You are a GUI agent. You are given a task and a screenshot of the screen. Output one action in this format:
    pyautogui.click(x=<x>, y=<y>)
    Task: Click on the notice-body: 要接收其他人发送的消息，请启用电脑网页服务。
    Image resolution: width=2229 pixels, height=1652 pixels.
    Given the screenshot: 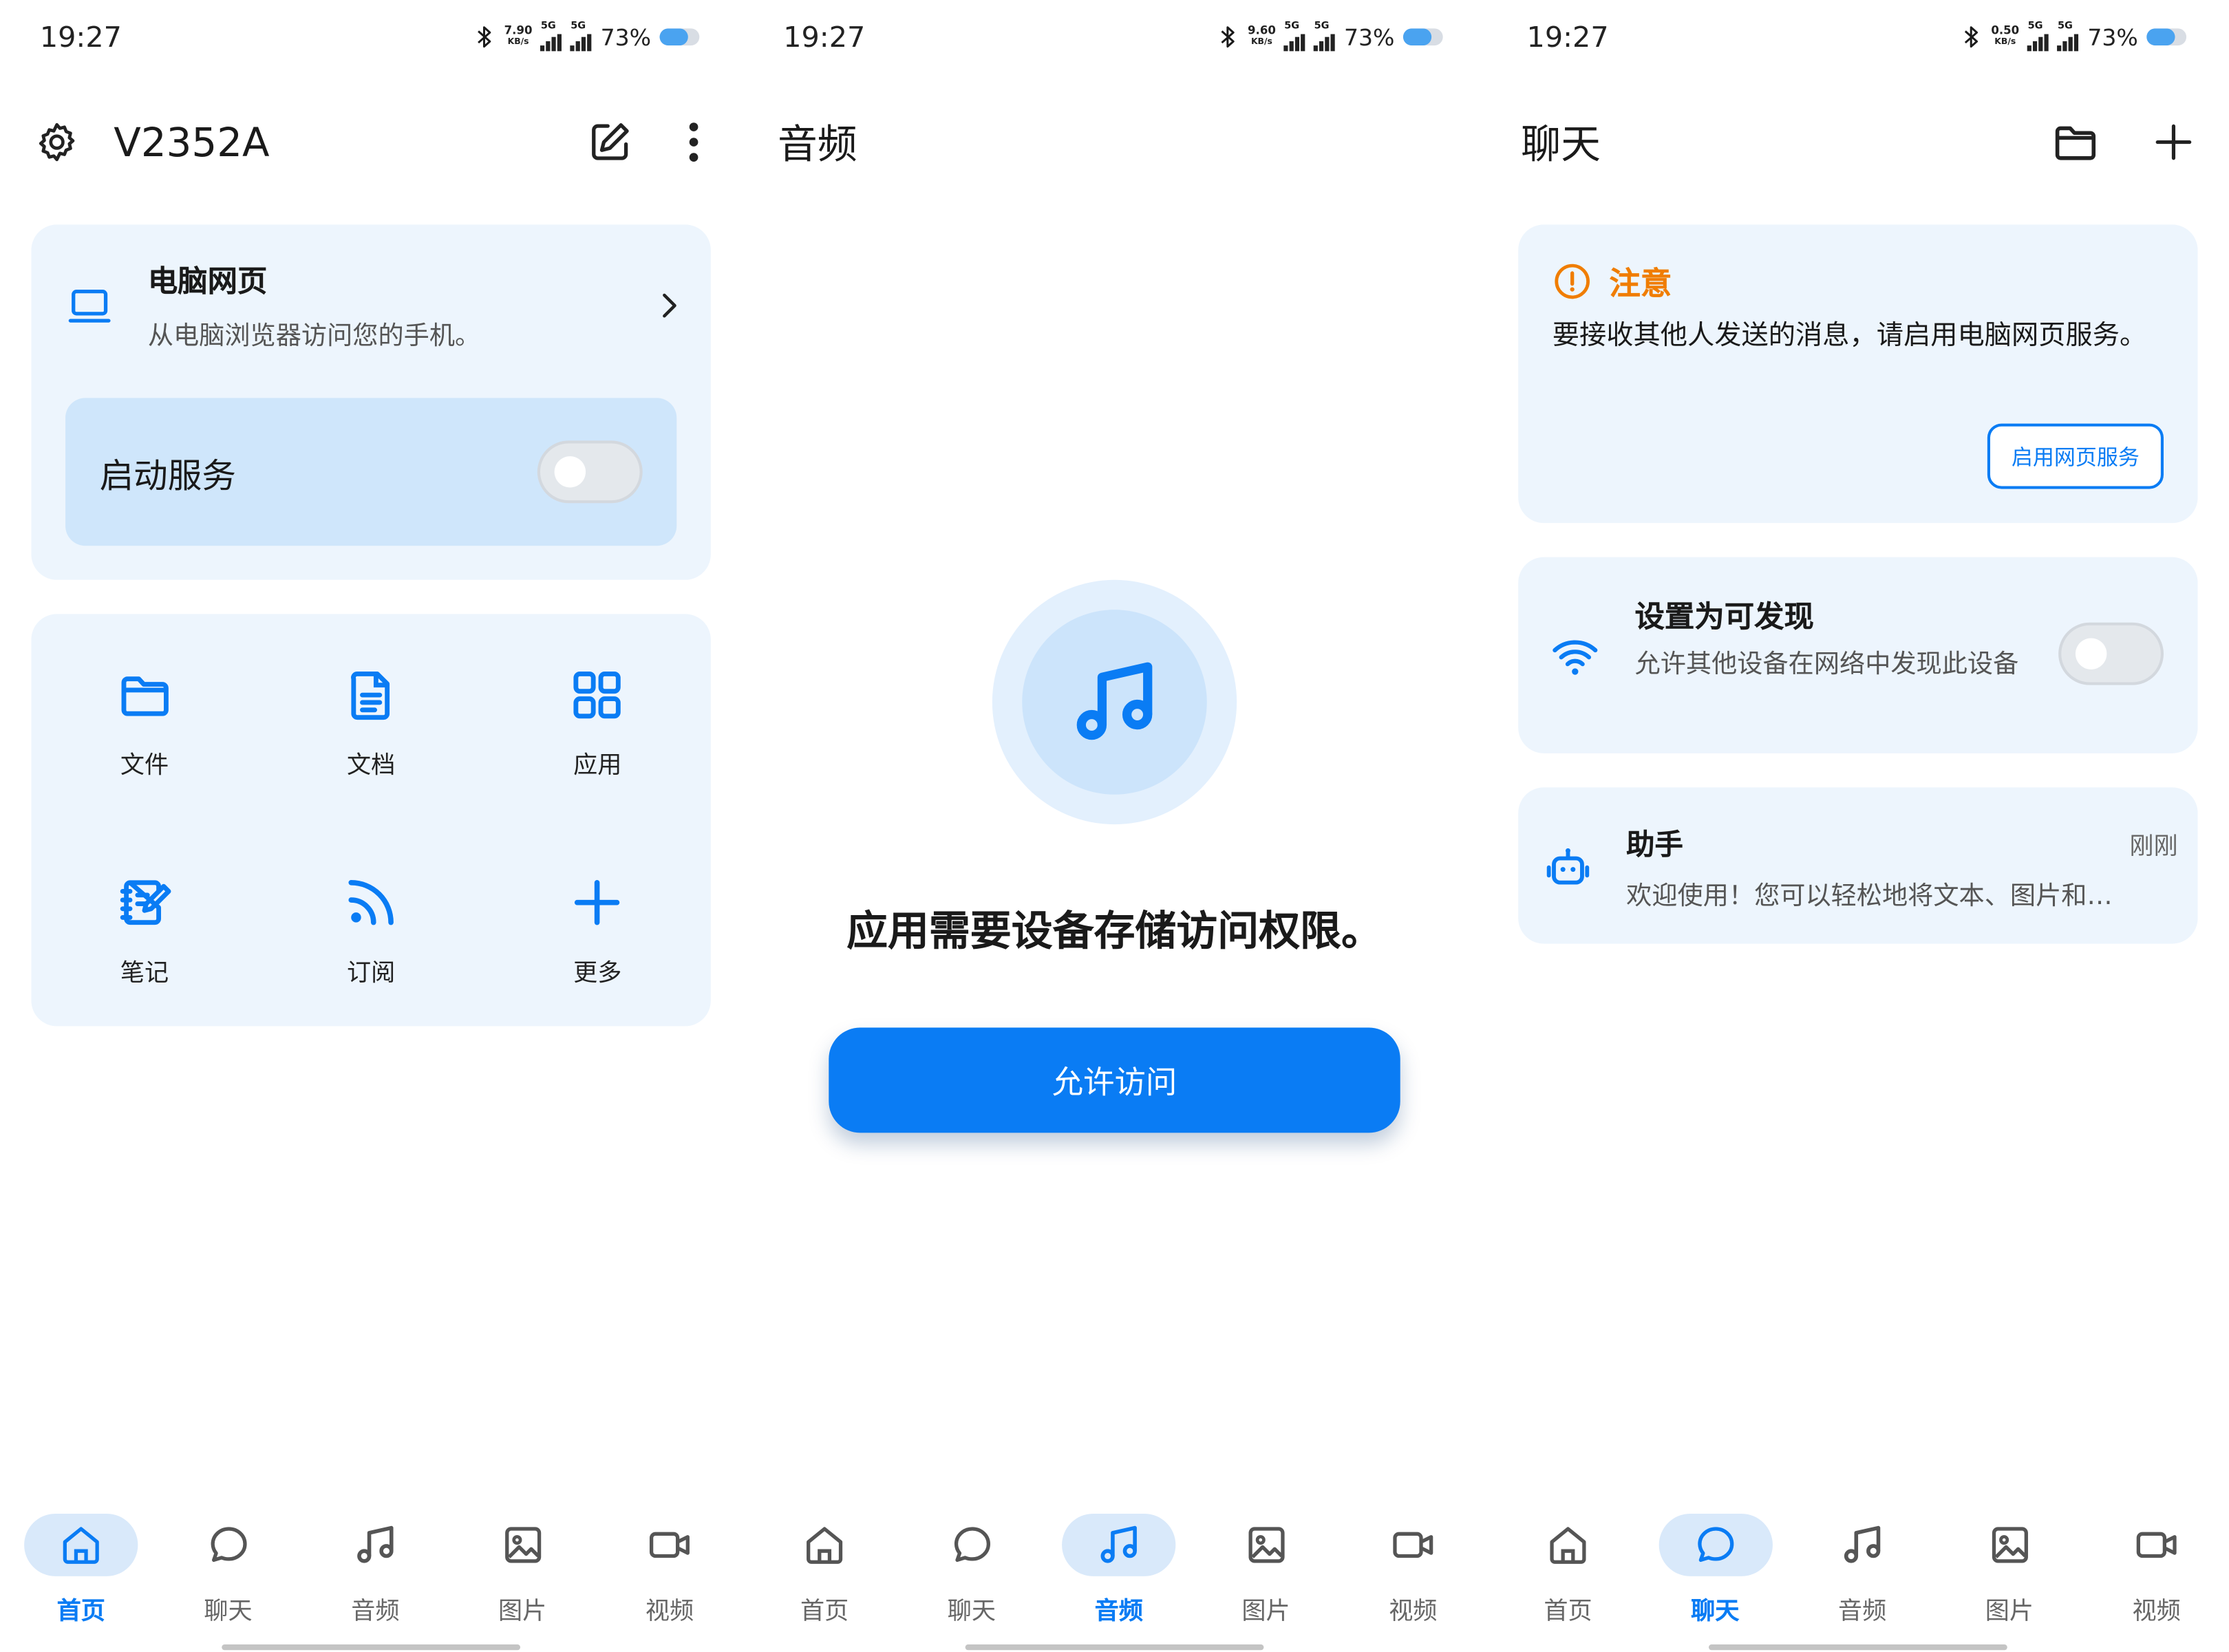 What is the action you would take?
    pyautogui.click(x=1849, y=335)
    